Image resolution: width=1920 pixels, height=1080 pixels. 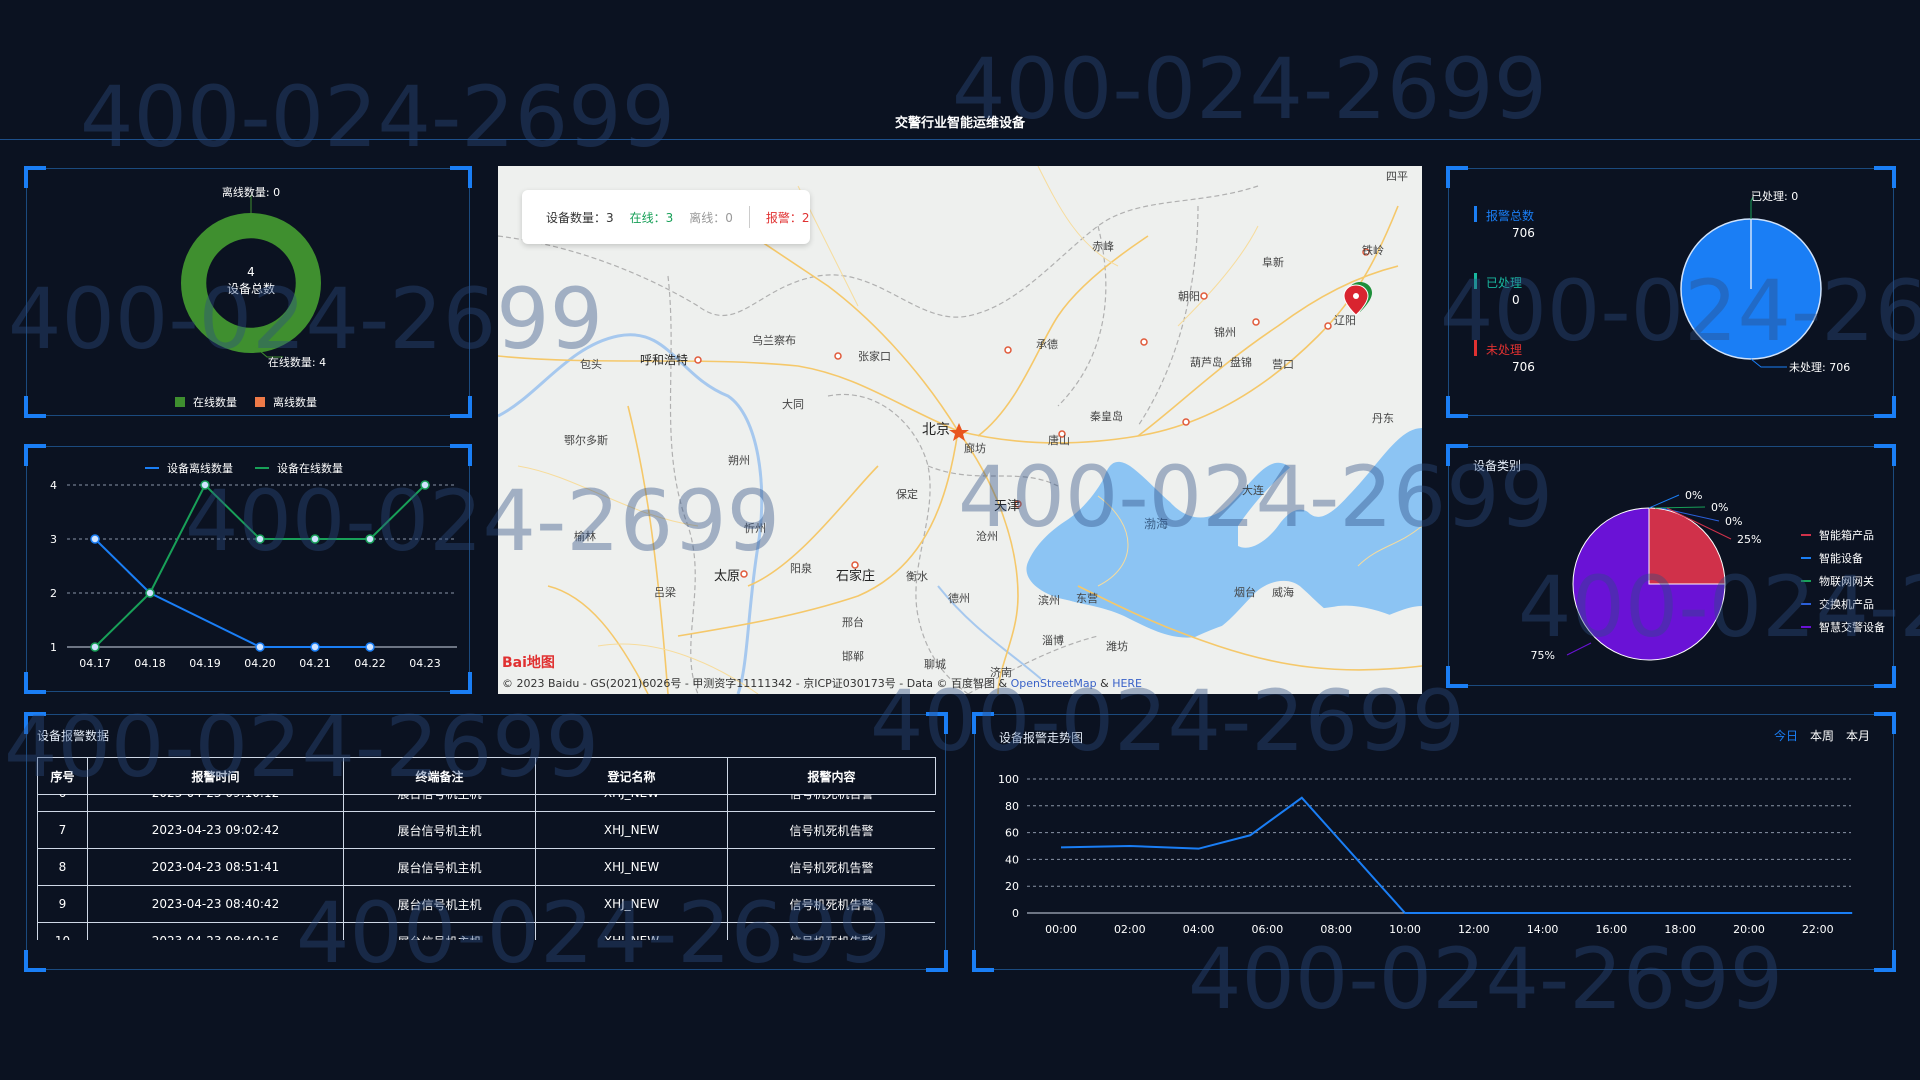 I want to click on map-label: 保定, so click(x=907, y=494).